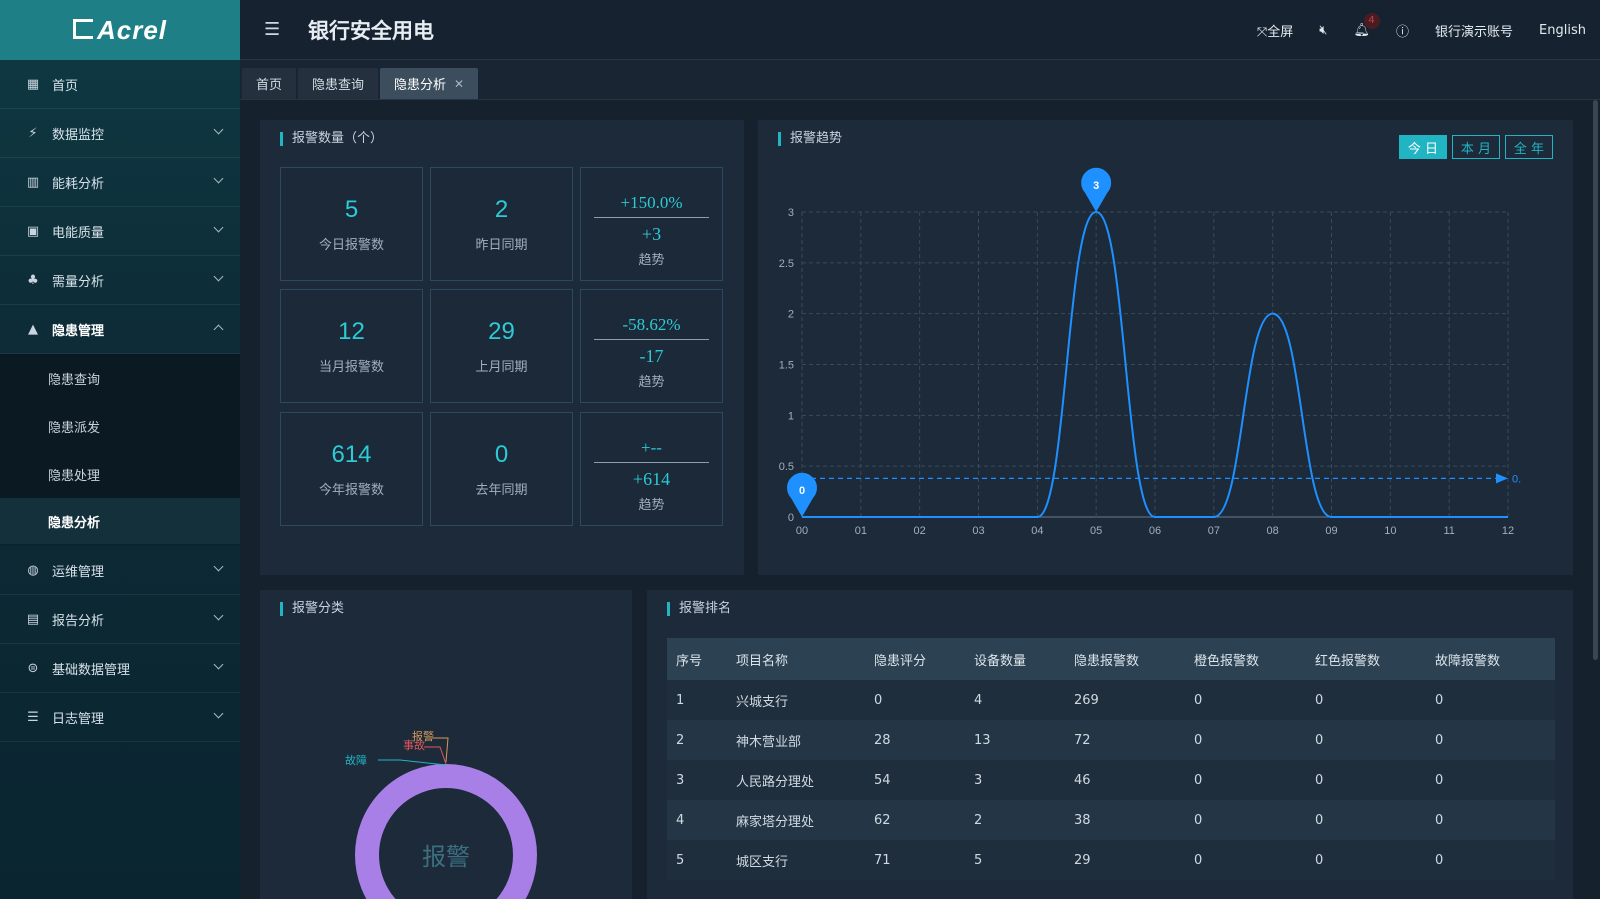 This screenshot has height=899, width=1600. I want to click on x-tick-label: 05, so click(1096, 531).